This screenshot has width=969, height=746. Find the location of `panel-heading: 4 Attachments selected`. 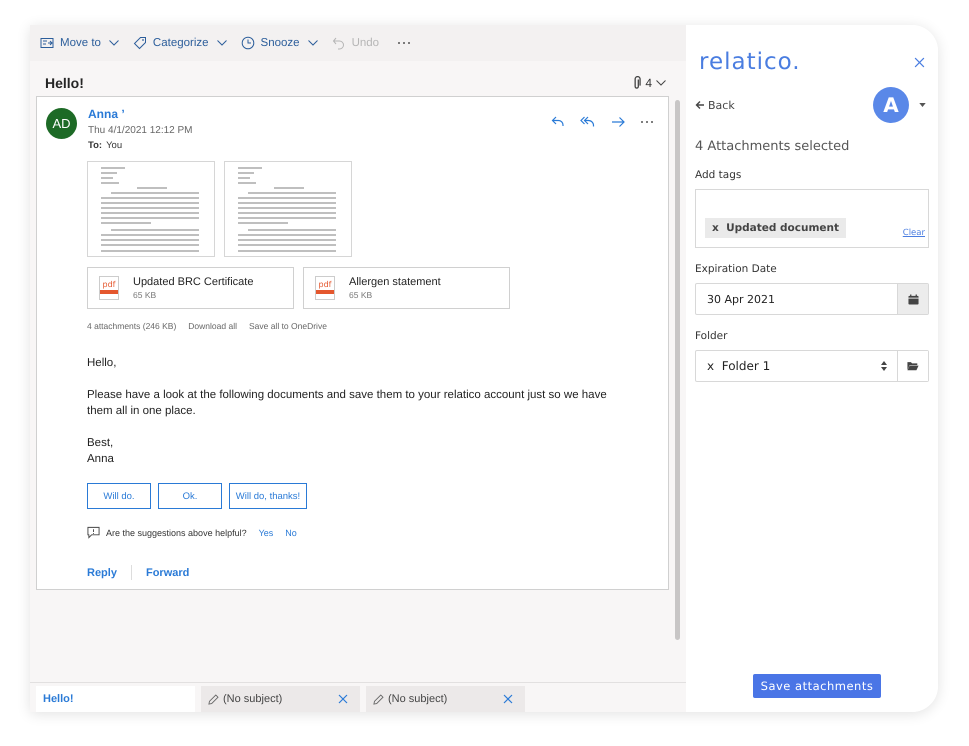

panel-heading: 4 Attachments selected is located at coordinates (772, 146).